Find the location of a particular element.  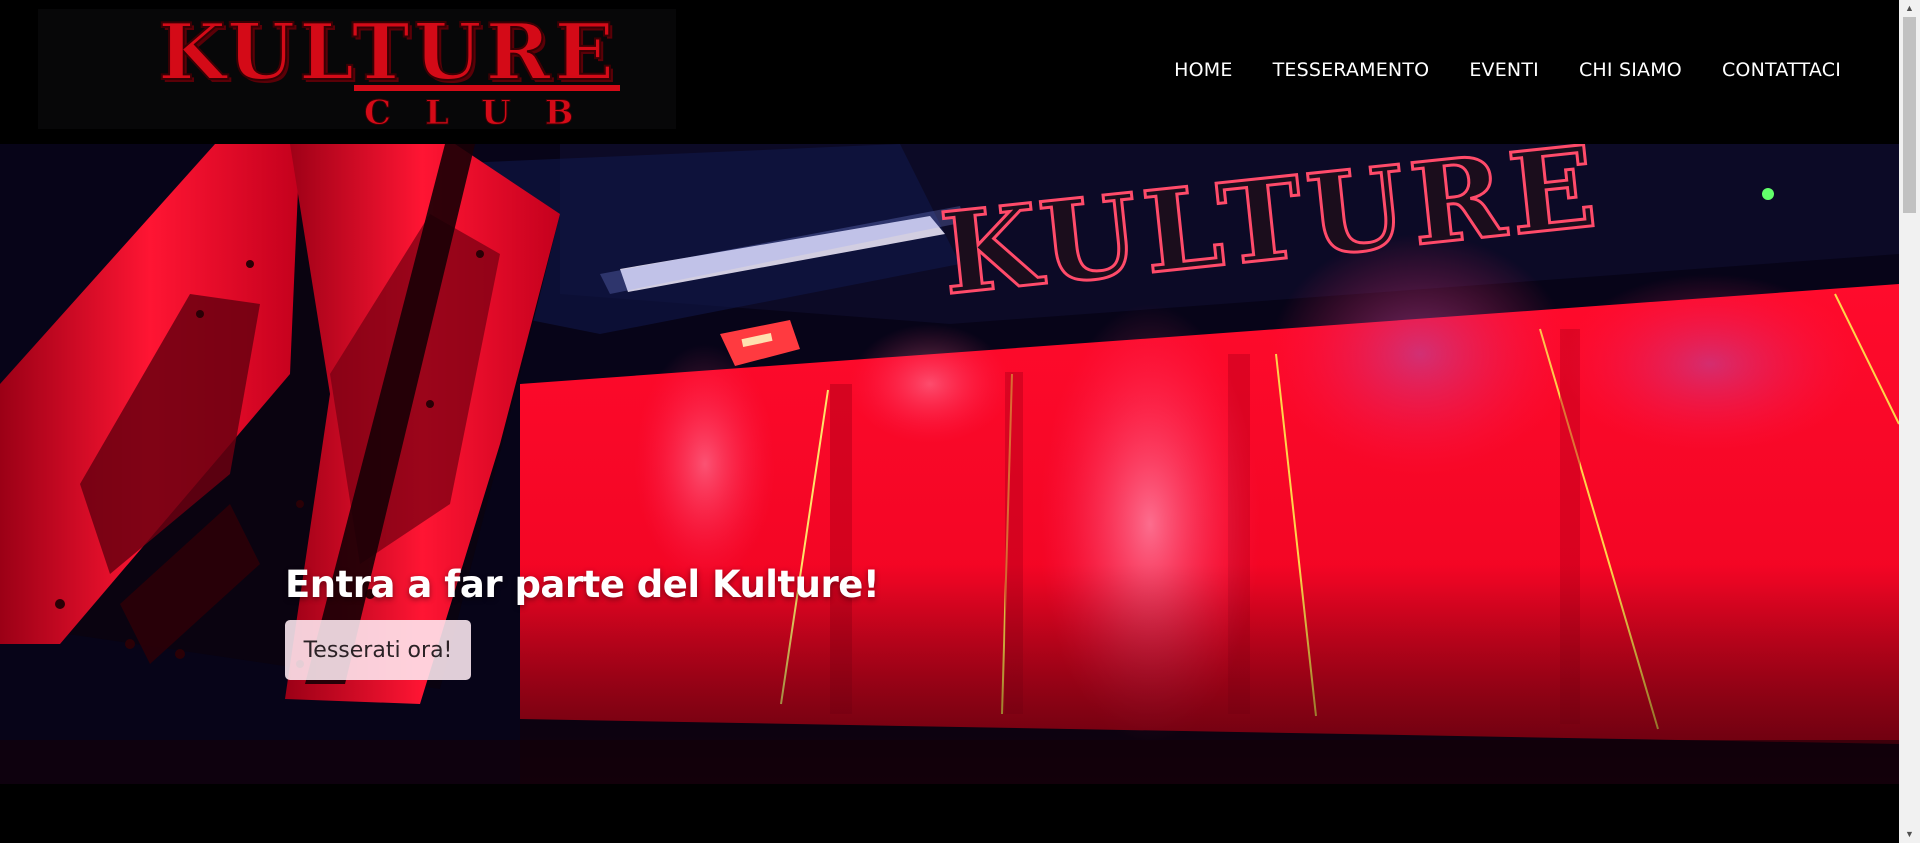

hero-title: Entra a far parte del Kulture! is located at coordinates (582, 584).